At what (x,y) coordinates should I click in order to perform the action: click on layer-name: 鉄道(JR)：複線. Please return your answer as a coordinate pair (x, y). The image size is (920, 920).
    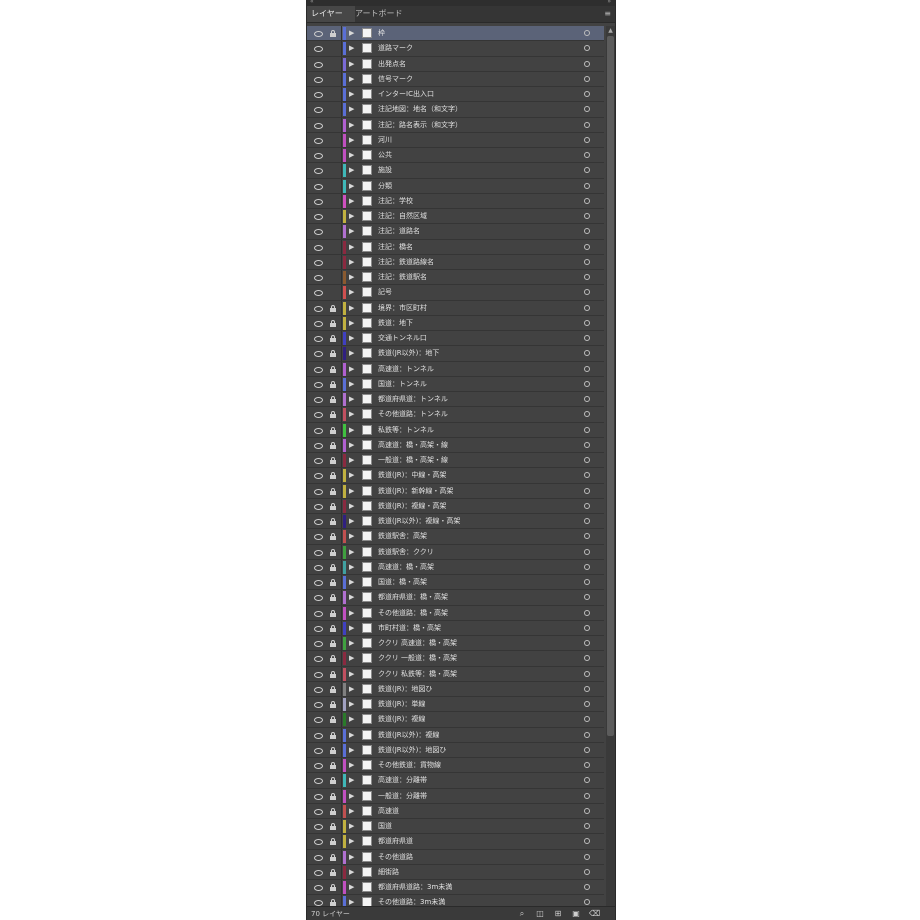
    Looking at the image, I should click on (478, 719).